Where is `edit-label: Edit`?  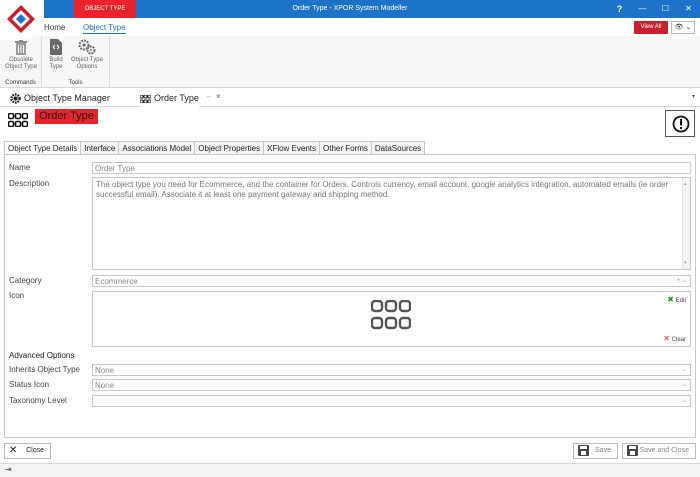
edit-label: Edit is located at coordinates (680, 301).